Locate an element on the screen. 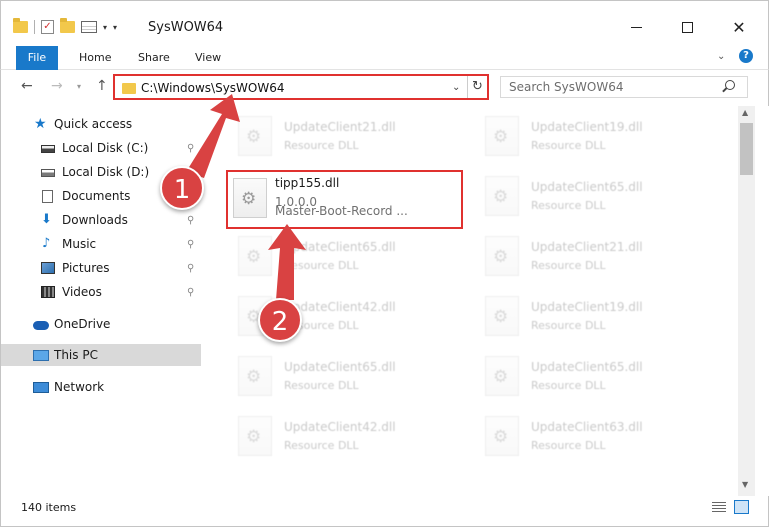 This screenshot has width=769, height=527. help-icon: ? is located at coordinates (746, 56).